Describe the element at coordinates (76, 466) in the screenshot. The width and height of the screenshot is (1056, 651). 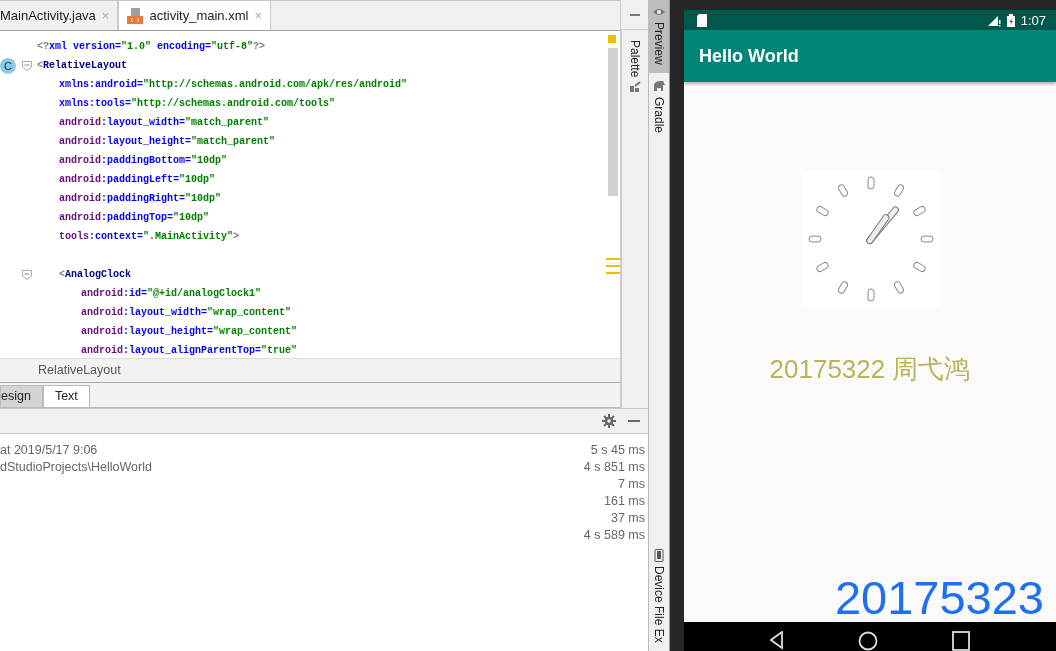
I see `log-message: dStudioProjects\HelloWorld` at that location.